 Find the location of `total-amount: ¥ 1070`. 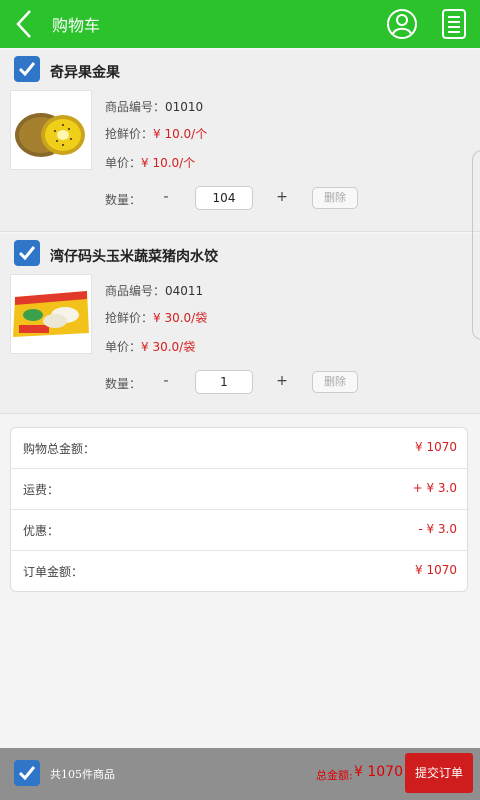

total-amount: ¥ 1070 is located at coordinates (378, 772).